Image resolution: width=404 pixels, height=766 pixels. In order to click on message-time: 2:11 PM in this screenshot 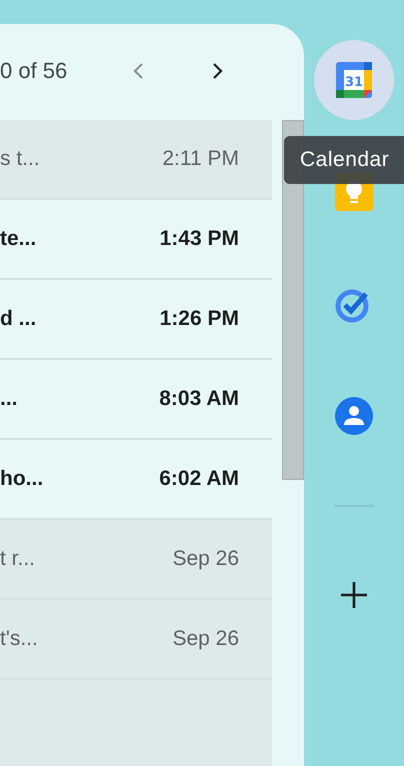, I will do `click(200, 159)`.